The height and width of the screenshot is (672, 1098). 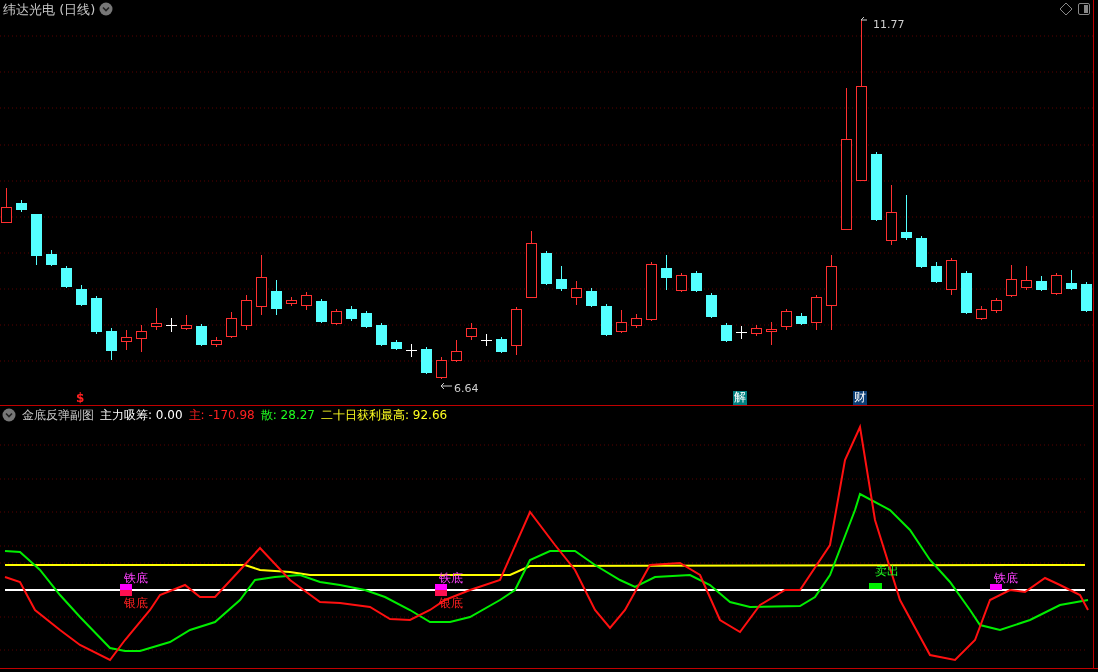 I want to click on panel-toggle-icon, so click(x=1084, y=9).